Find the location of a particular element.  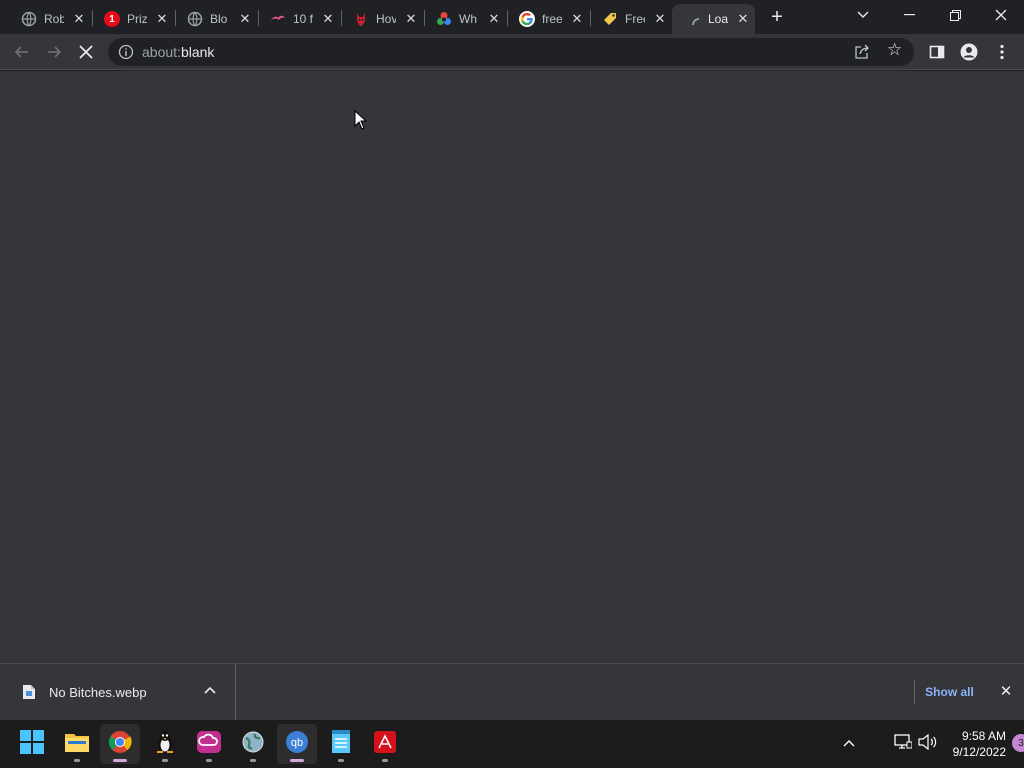

chevron-up-icon is located at coordinates (210, 689).